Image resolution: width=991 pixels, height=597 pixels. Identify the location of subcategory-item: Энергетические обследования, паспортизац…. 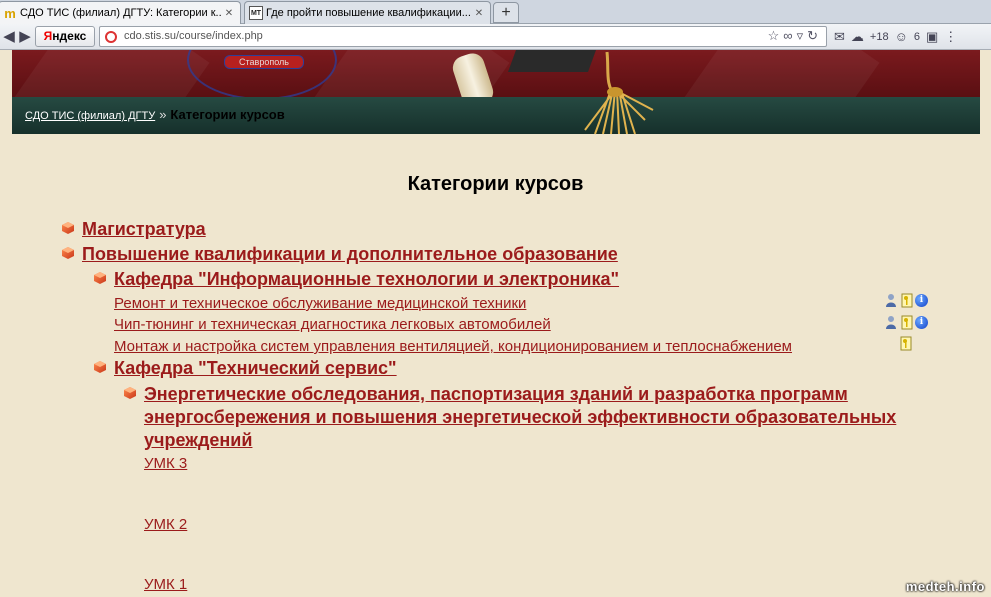
(514, 417).